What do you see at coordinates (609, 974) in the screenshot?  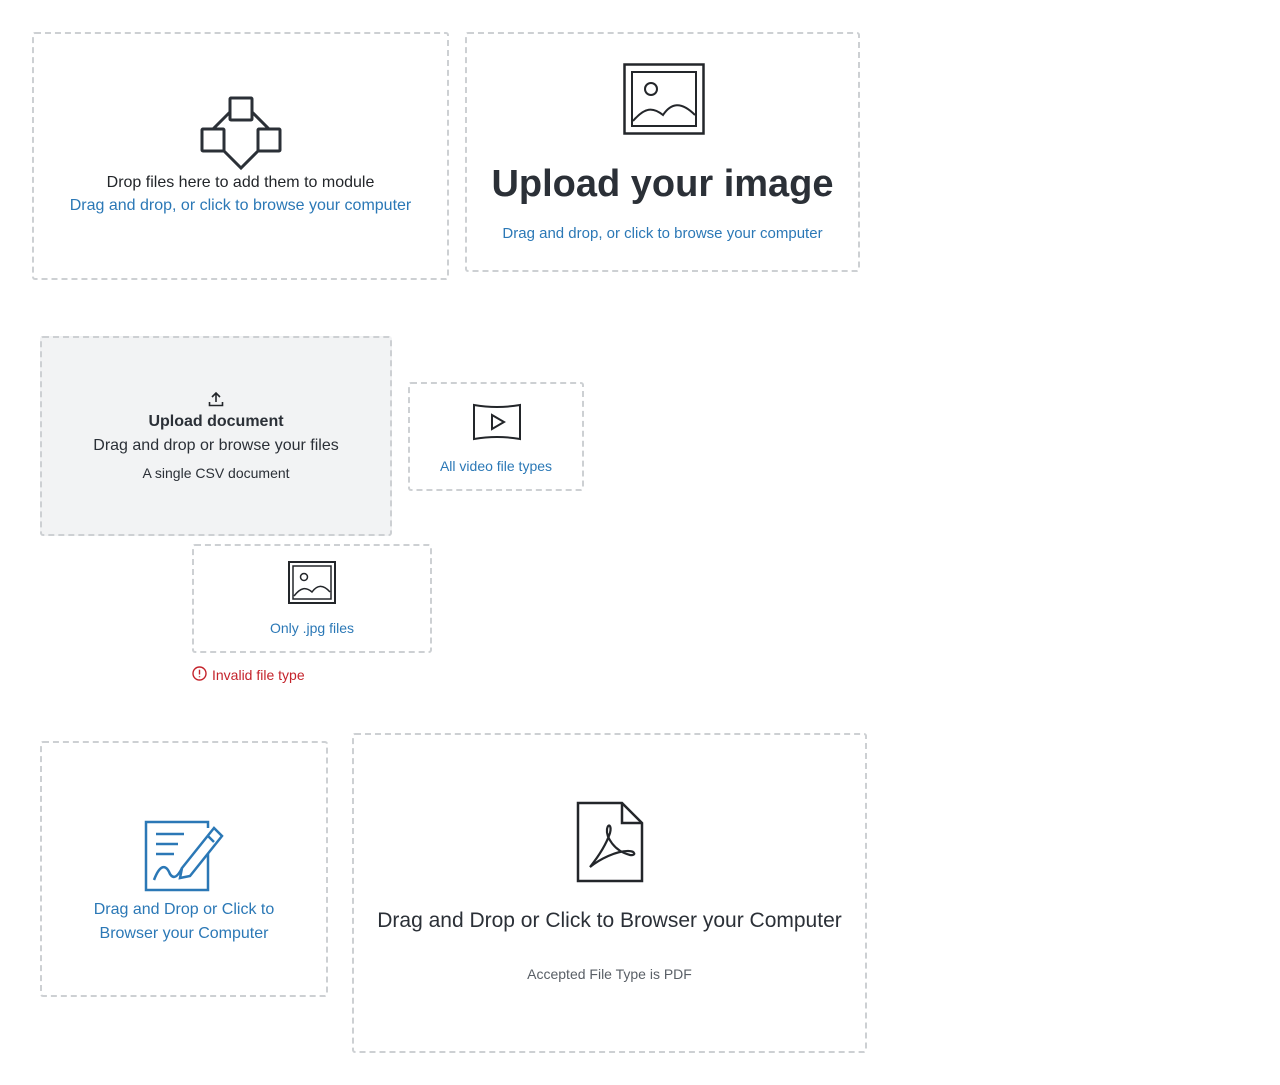 I see `pdf-dropzone-hint: Accepted File Type is PDF` at bounding box center [609, 974].